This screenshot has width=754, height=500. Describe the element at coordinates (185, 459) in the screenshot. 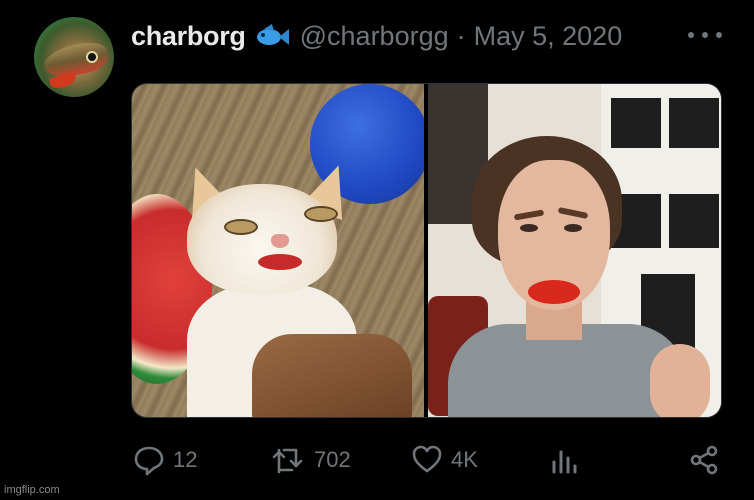

I see `reply-count: 12` at that location.